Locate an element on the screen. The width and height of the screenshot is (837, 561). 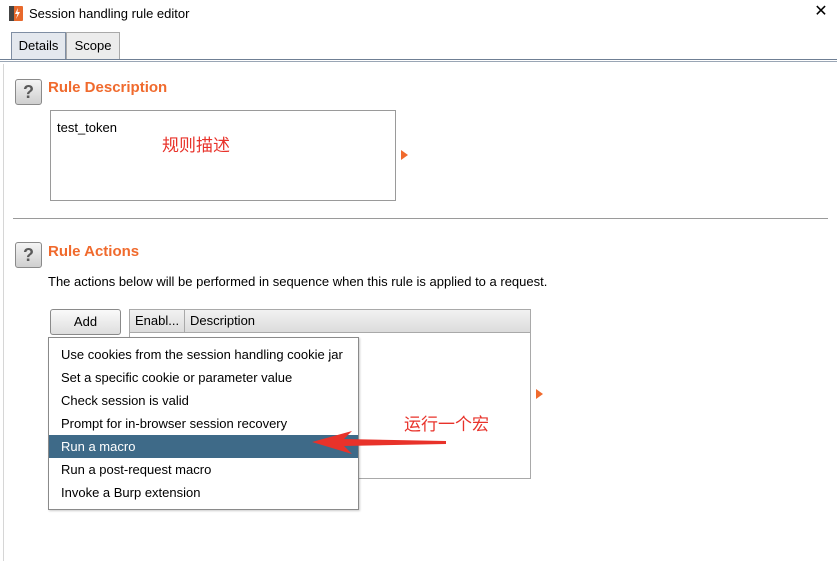
tab-divider is located at coordinates (418, 60).